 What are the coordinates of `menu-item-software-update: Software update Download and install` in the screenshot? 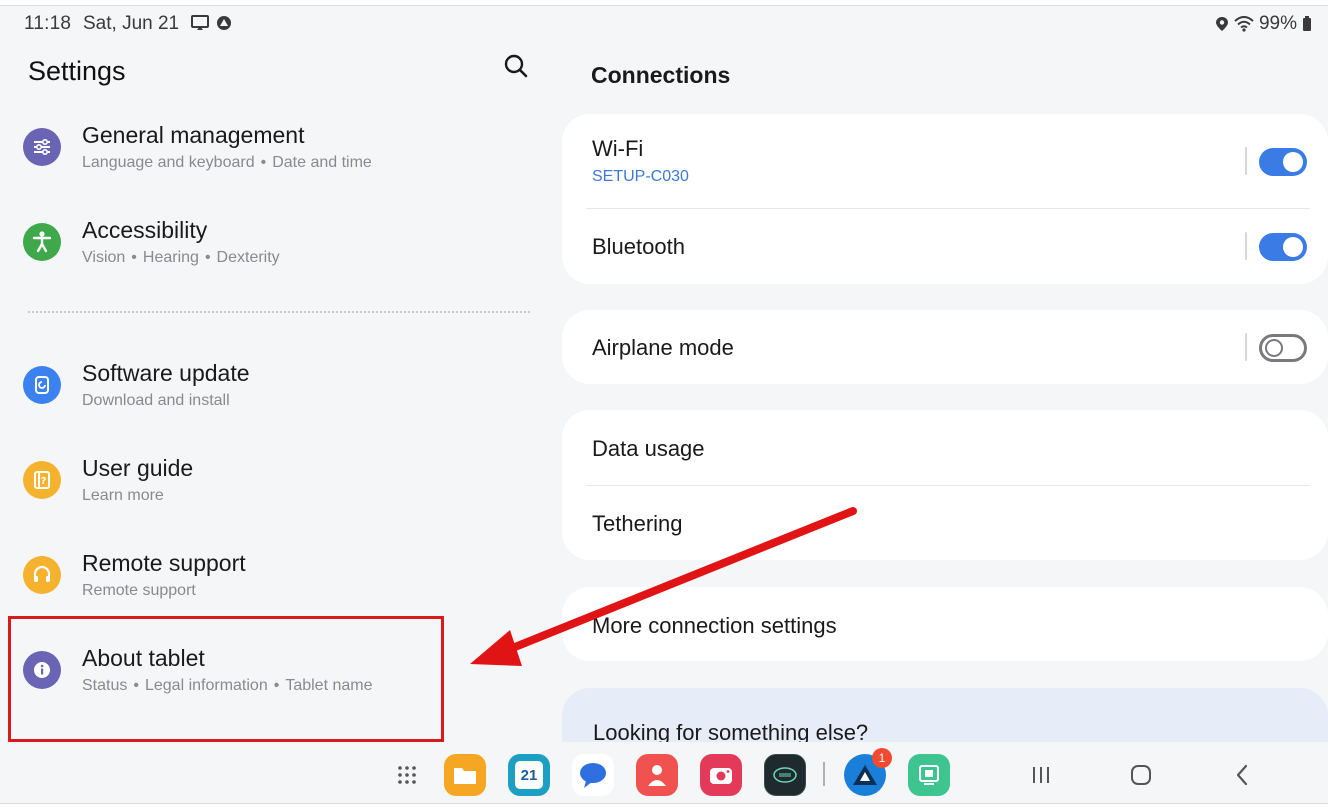 It's located at (273, 408).